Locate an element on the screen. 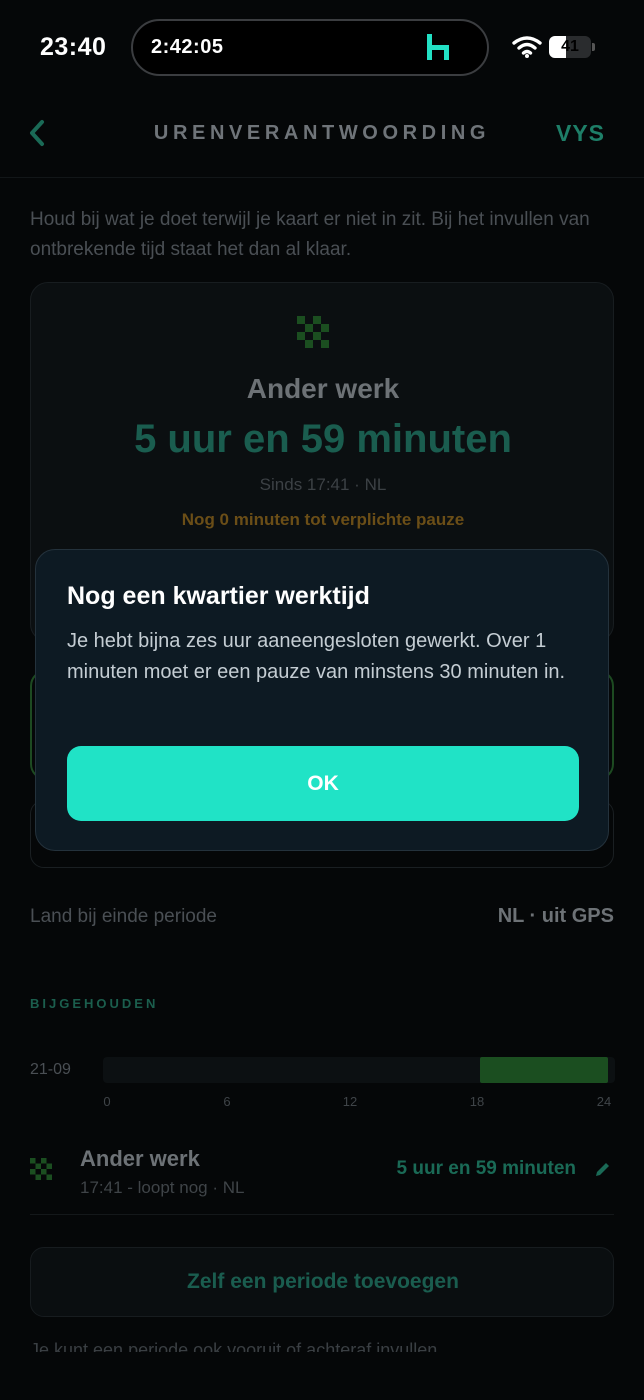  ok-button: OK is located at coordinates (323, 783).